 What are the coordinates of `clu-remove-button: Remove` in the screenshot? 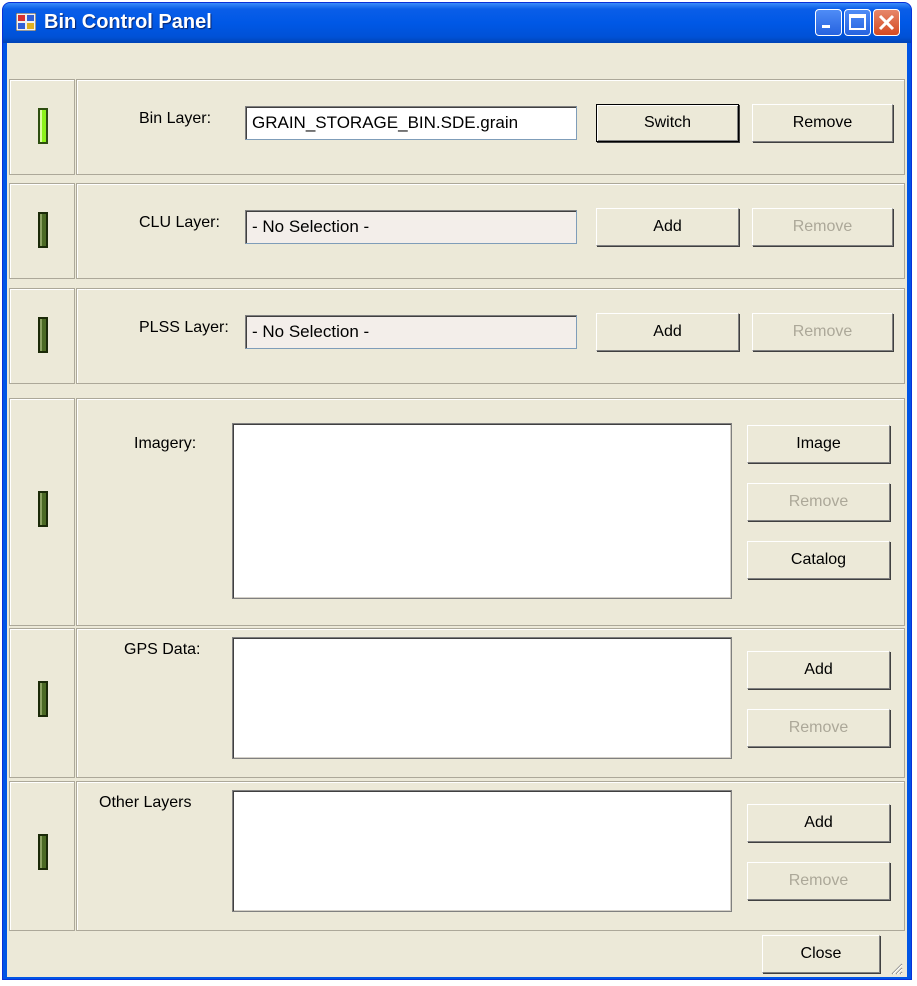 It's located at (822, 227).